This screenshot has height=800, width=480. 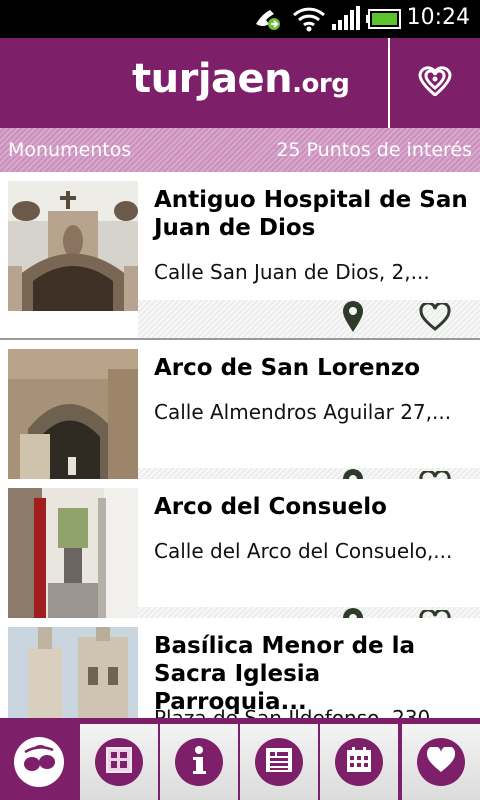 What do you see at coordinates (311, 507) in the screenshot?
I see `monument-title: Arco del Consuelo` at bounding box center [311, 507].